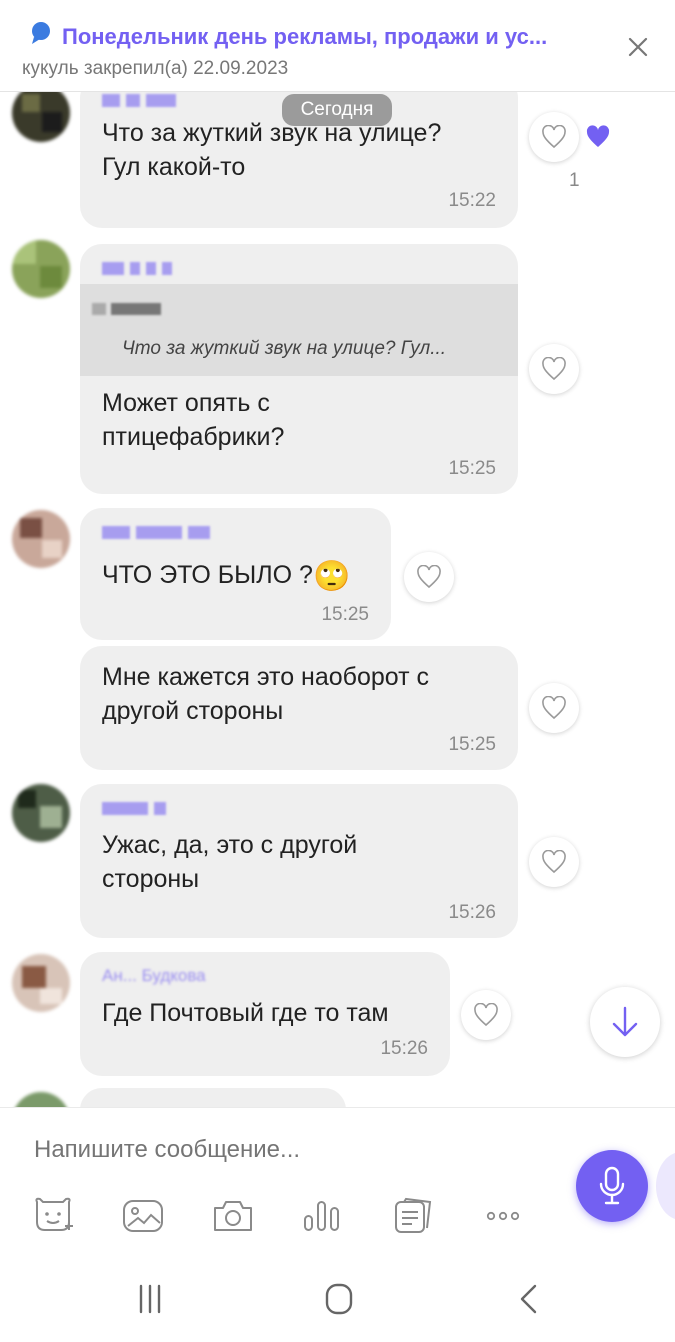 This screenshot has width=675, height=1342. I want to click on pinned-subtitle: кукуль закрепил(а) 22.09.2023, so click(155, 68).